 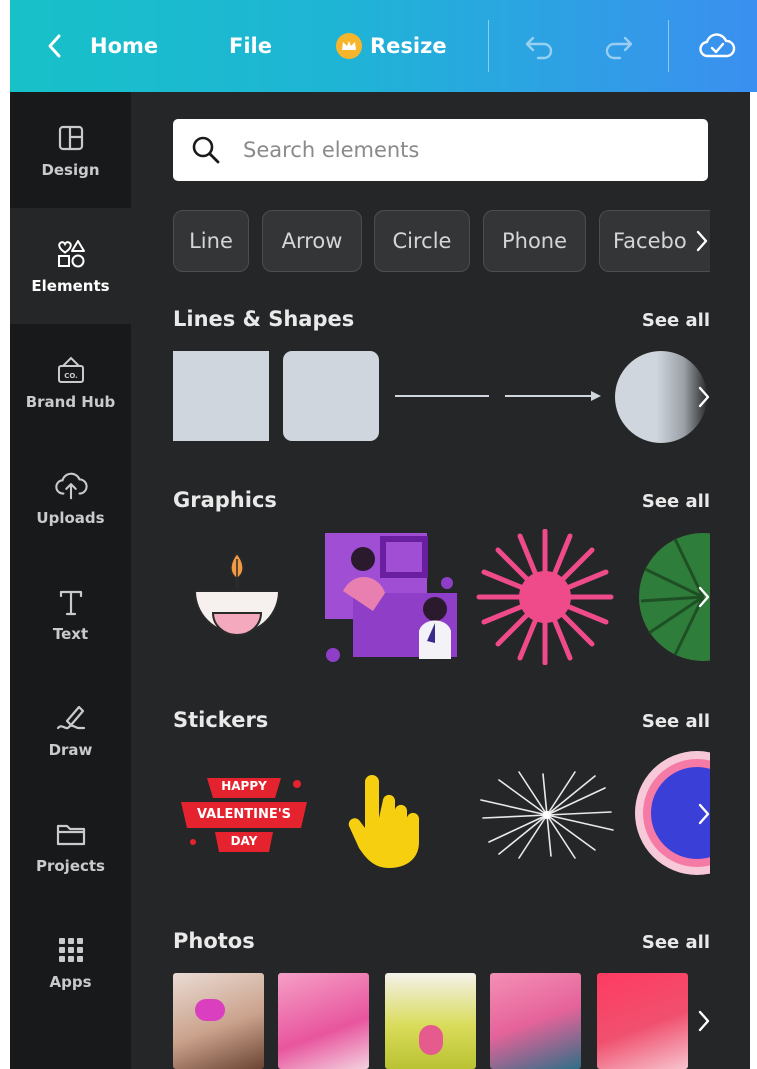 I want to click on crown-icon, so click(x=349, y=46).